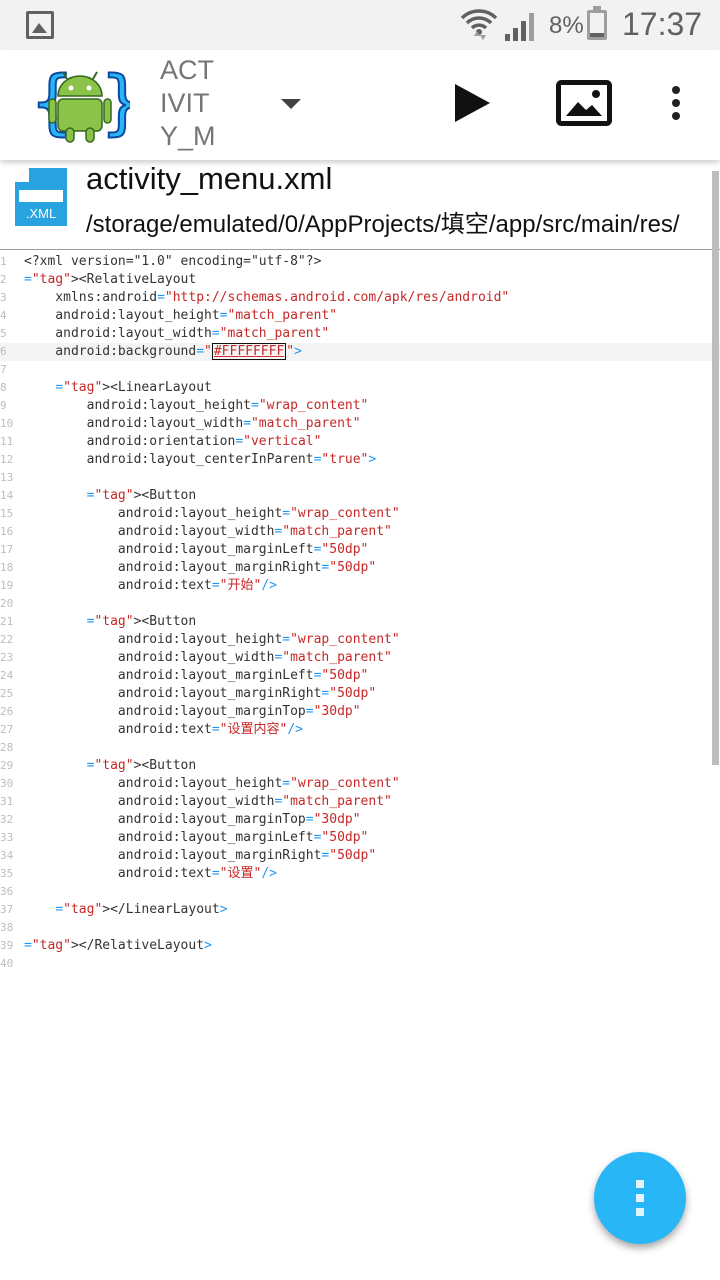 The image size is (720, 1280). Describe the element at coordinates (472, 103) in the screenshot. I see `run-button` at that location.